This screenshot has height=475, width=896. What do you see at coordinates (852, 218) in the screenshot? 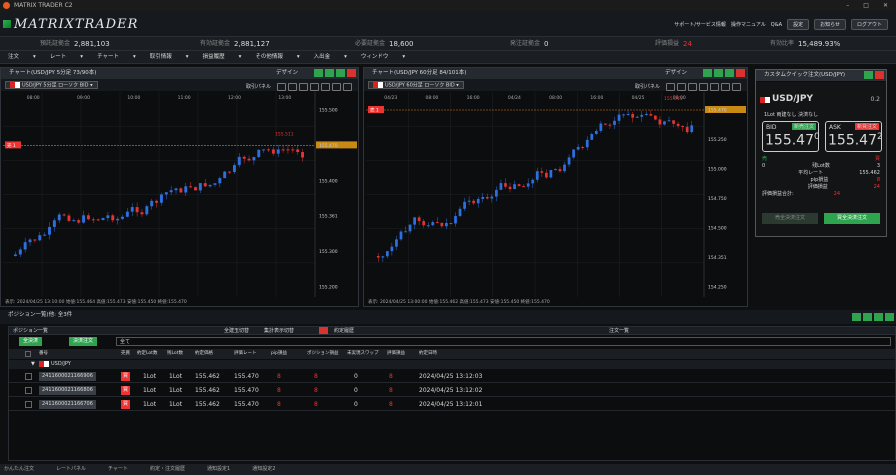
I see `buy-close-all-button: 買全決済注文` at bounding box center [852, 218].